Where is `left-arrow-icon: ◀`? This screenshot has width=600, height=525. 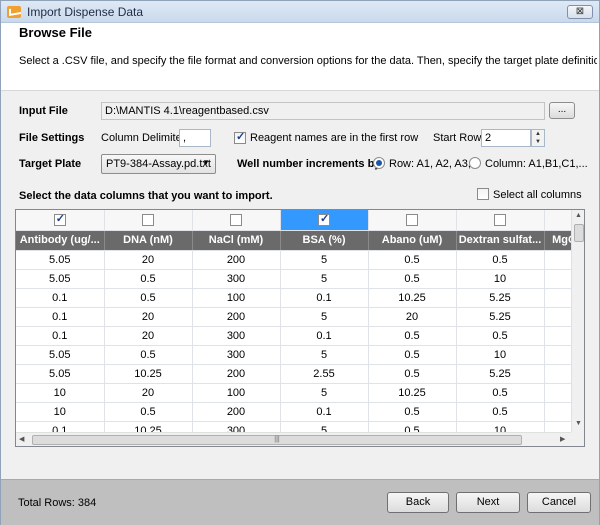
left-arrow-icon: ◀ is located at coordinates (21, 439).